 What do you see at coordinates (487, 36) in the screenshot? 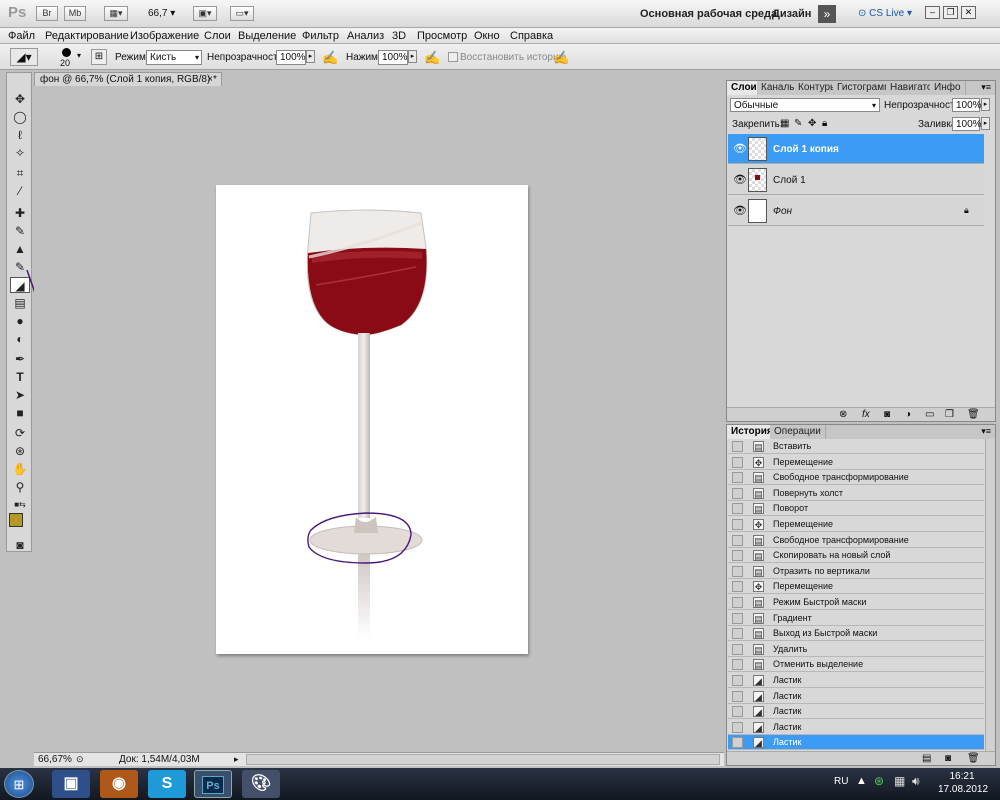
I see `menu-window: Окно` at bounding box center [487, 36].